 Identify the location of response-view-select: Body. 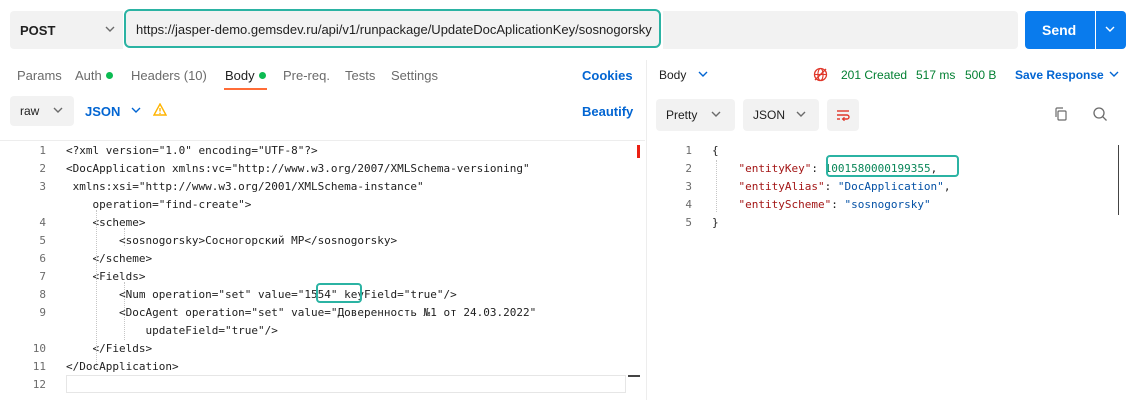
(672, 75).